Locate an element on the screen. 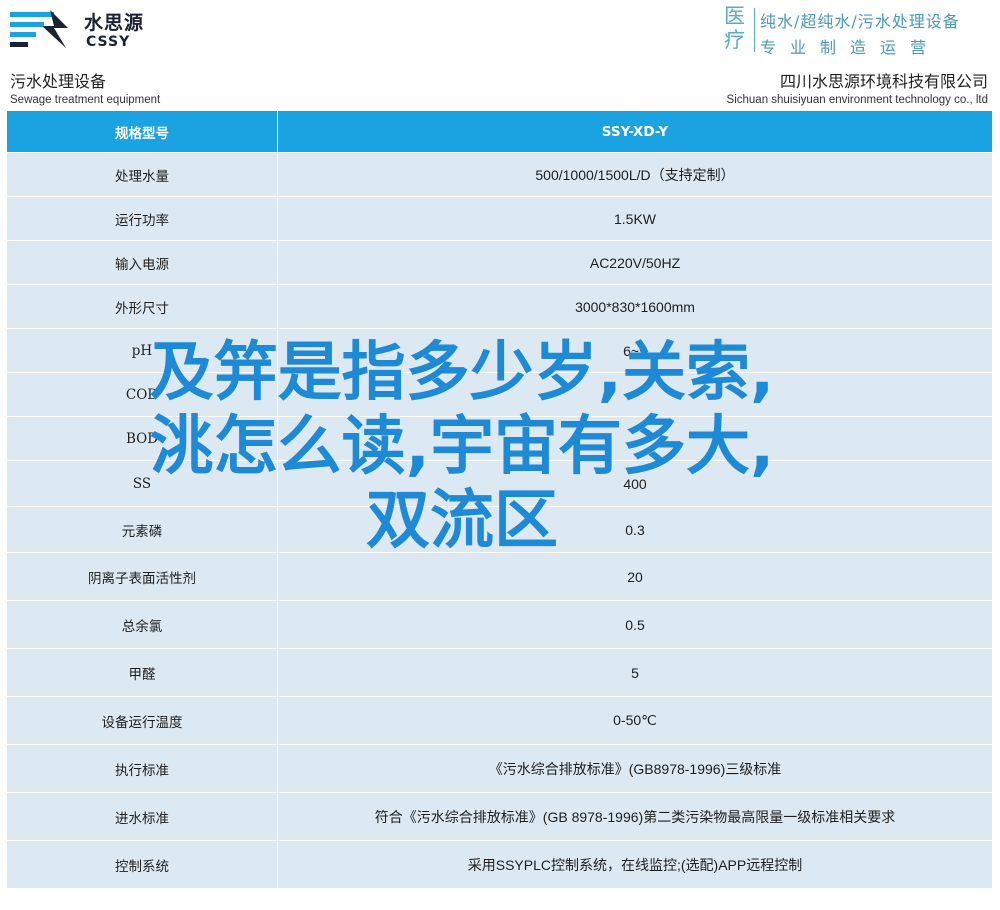 The width and height of the screenshot is (1000, 910). slogan-line-1: 纯水/超纯水/污水处理设备 is located at coordinates (860, 21).